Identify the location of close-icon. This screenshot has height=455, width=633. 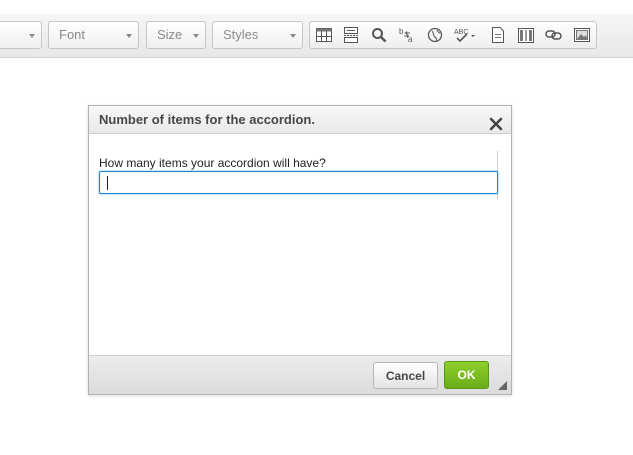
(496, 124).